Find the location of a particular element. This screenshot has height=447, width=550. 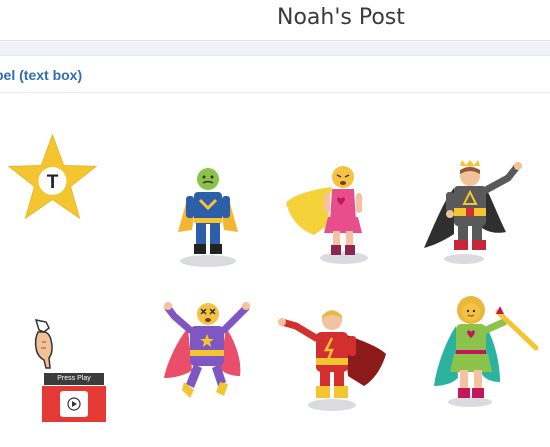

star-letter: T is located at coordinates (53, 182).